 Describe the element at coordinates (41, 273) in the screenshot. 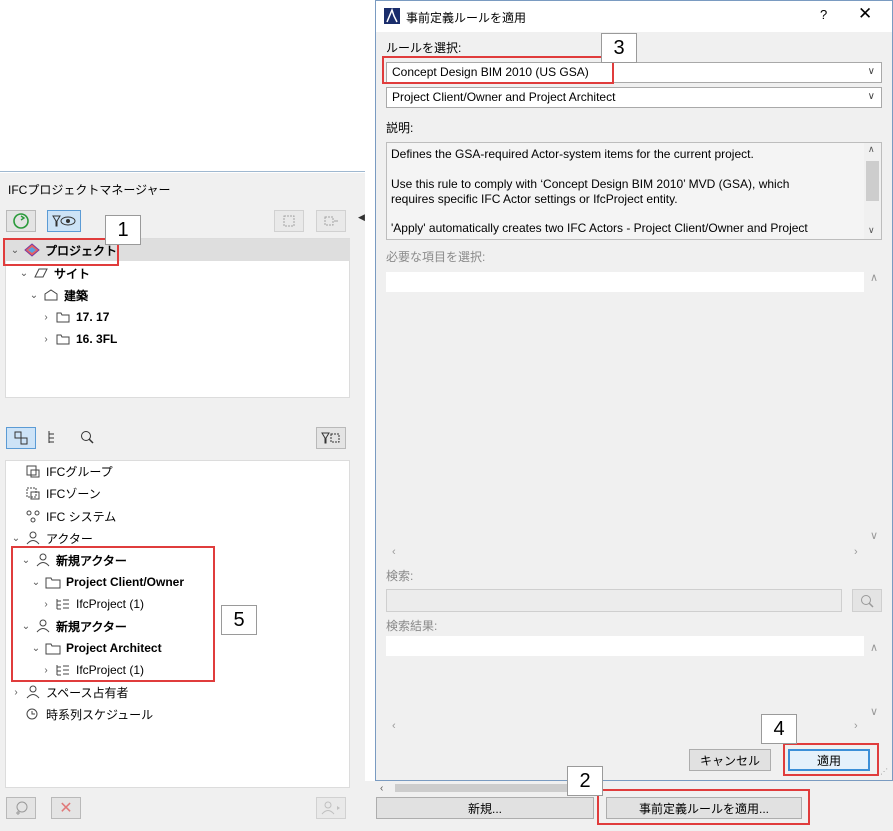

I see `site-icon` at that location.